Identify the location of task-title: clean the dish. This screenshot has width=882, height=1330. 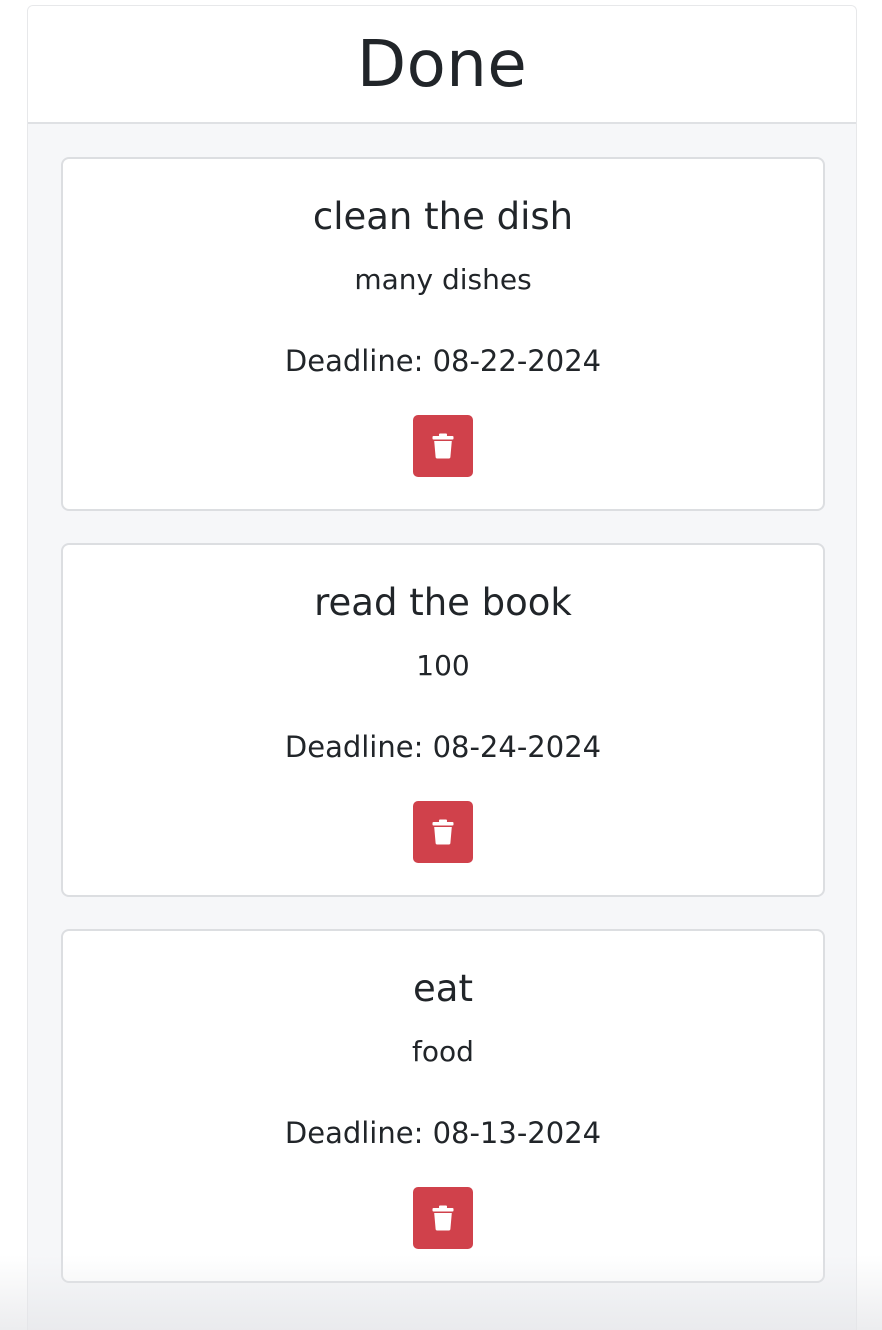
(443, 216).